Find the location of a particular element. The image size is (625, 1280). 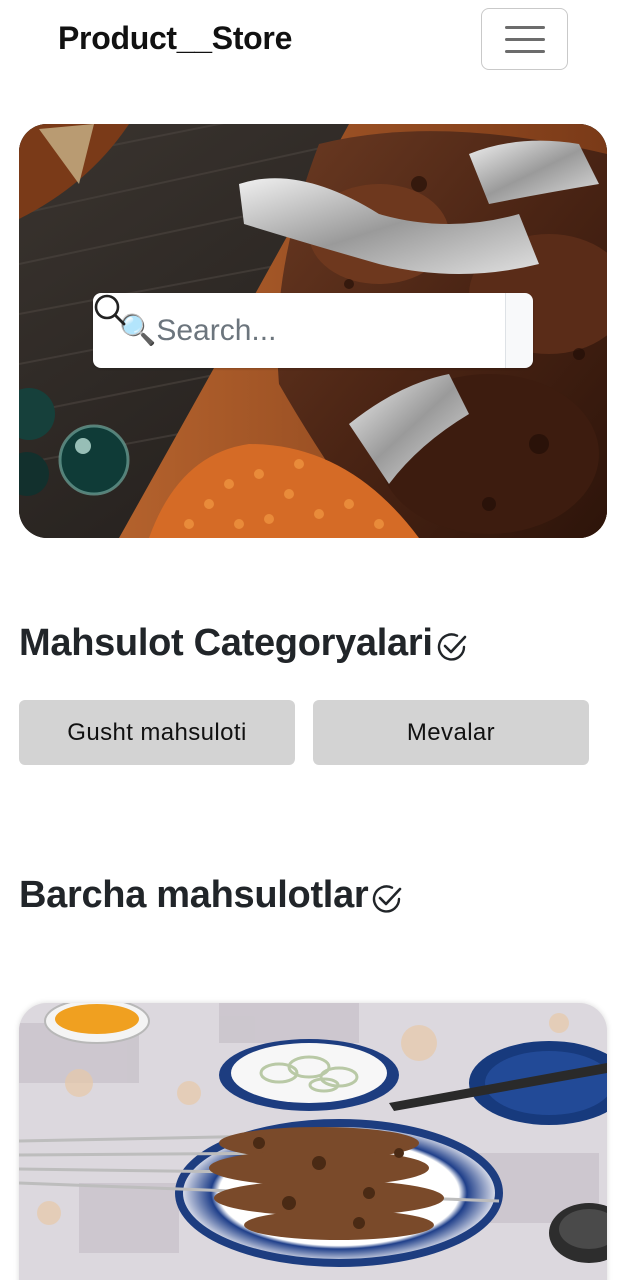

search-icon is located at coordinates (110, 310).